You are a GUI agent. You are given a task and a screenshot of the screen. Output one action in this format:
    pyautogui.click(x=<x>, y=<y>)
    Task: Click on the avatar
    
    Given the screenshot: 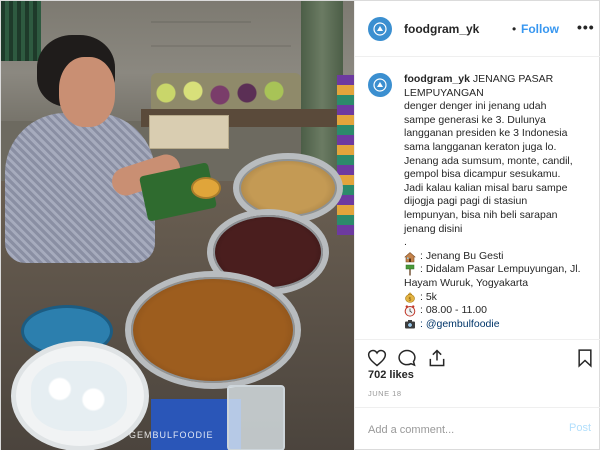 What is the action you would take?
    pyautogui.click(x=380, y=29)
    